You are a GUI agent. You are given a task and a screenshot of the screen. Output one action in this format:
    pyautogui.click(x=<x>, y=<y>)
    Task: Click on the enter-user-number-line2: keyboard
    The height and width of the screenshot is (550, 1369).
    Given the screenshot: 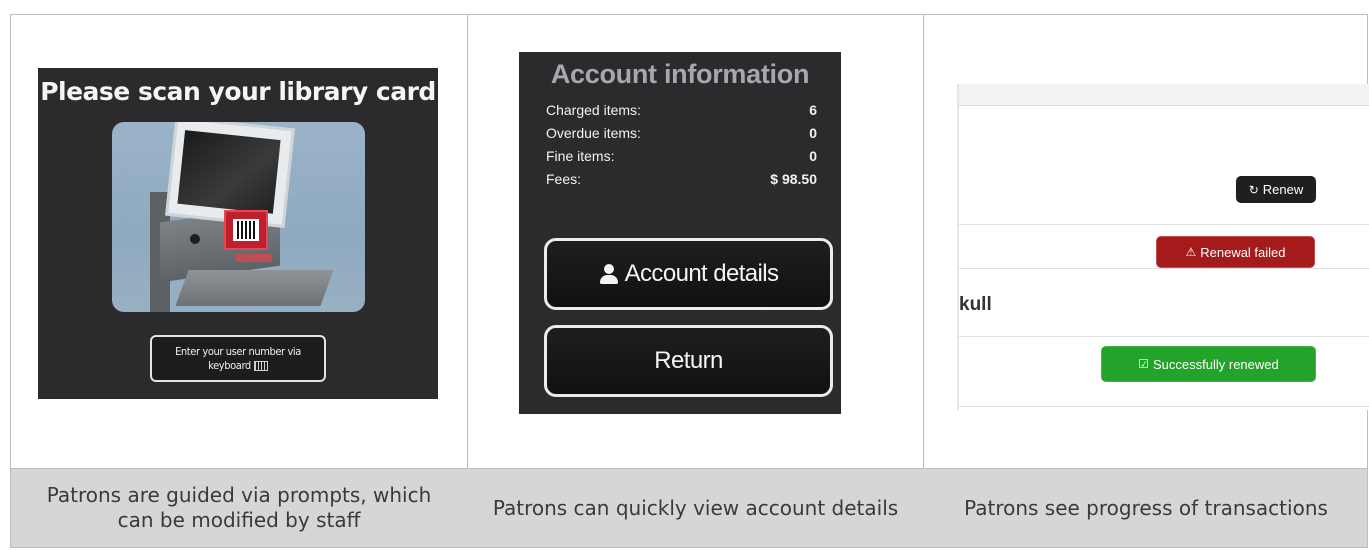 What is the action you would take?
    pyautogui.click(x=229, y=365)
    